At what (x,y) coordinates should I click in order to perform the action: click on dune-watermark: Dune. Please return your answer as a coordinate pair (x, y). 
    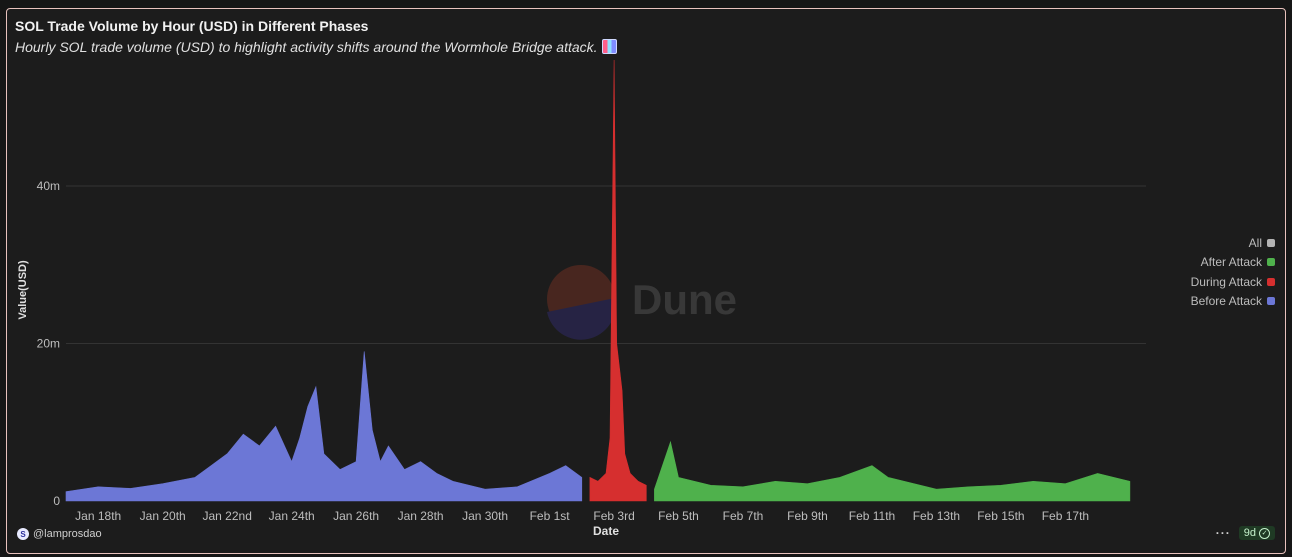
    Looking at the image, I should click on (642, 302).